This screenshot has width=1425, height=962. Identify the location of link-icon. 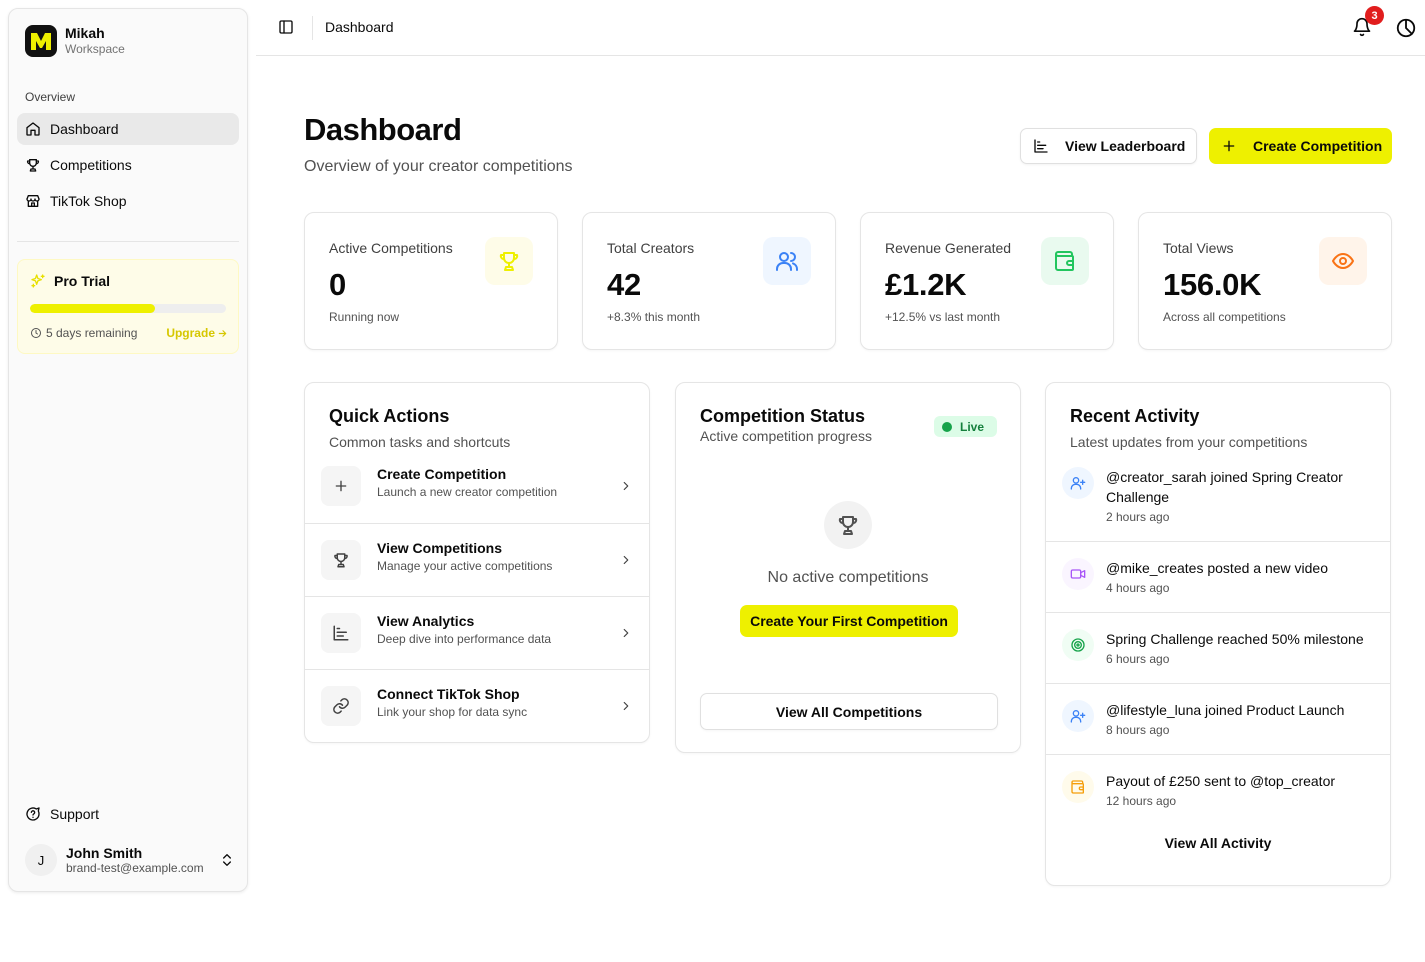
(341, 706).